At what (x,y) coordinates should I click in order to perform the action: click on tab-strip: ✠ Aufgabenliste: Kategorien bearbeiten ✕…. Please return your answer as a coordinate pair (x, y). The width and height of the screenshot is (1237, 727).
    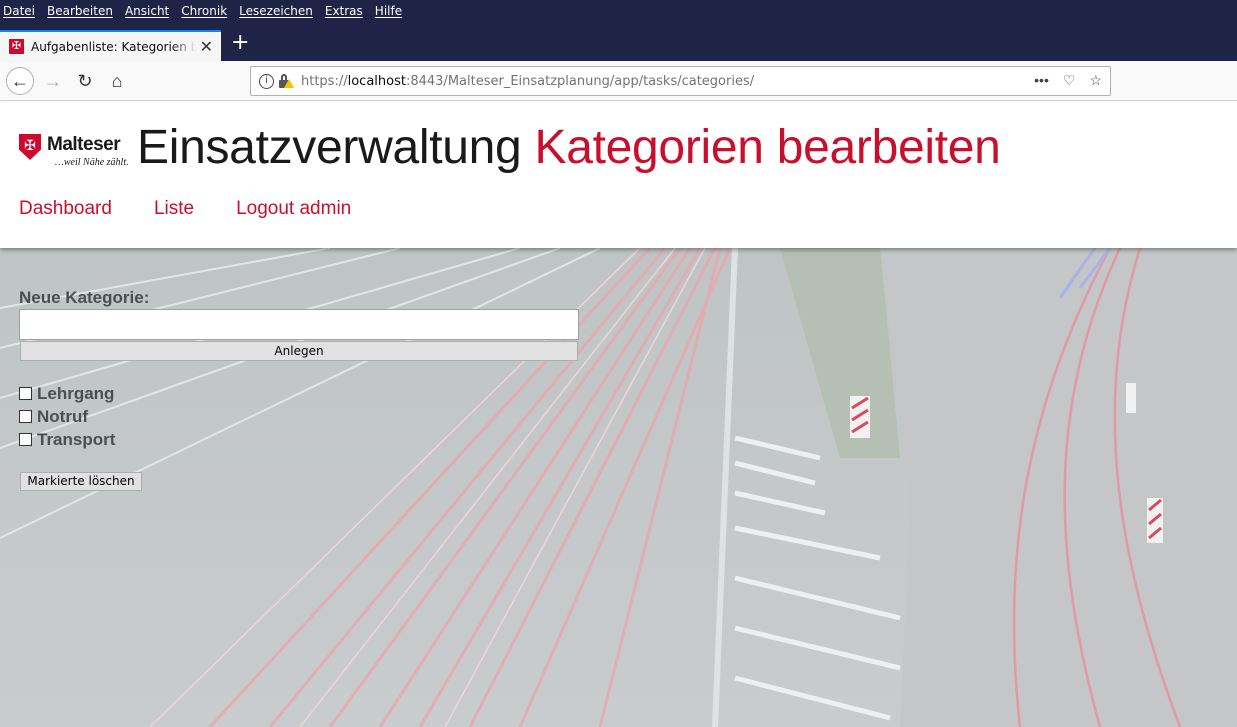
    Looking at the image, I should click on (618, 41).